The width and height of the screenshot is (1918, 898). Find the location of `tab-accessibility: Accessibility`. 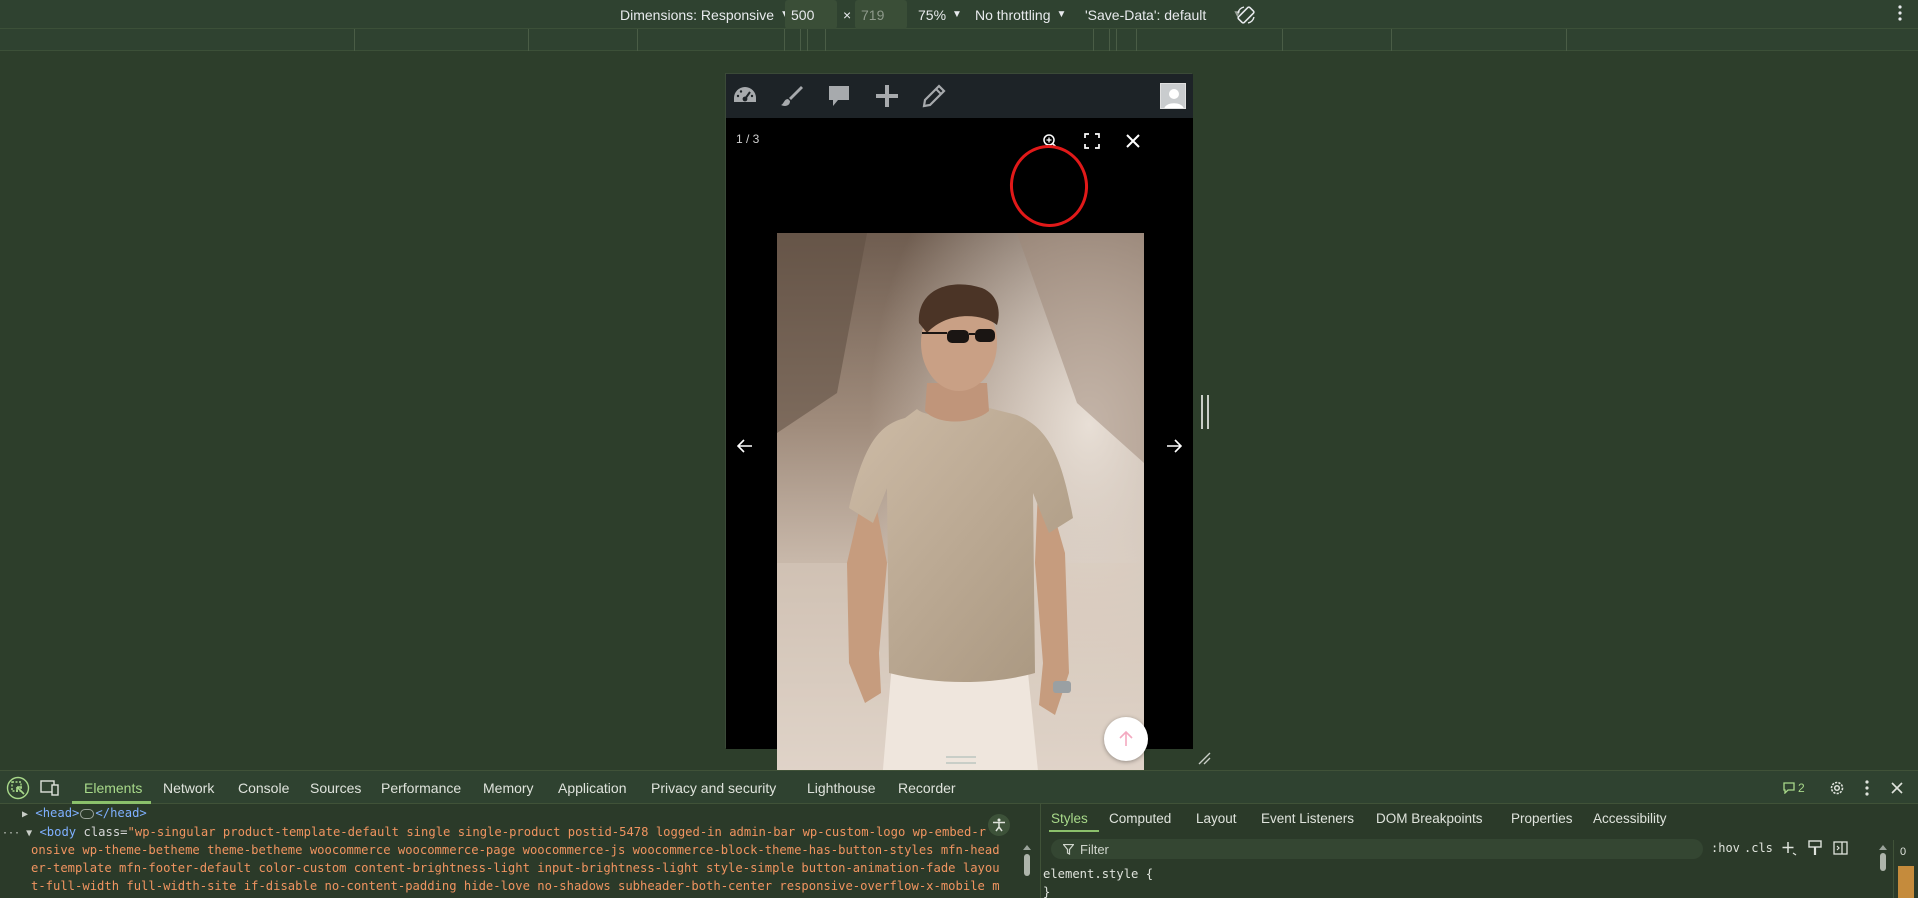

tab-accessibility: Accessibility is located at coordinates (1630, 818).